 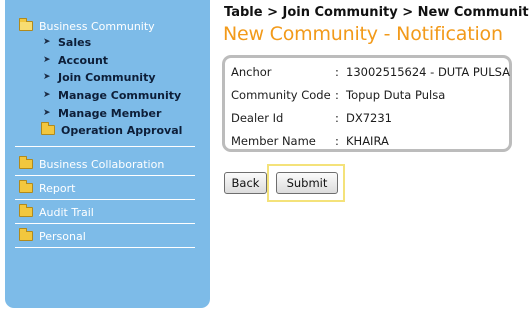 I want to click on sidebar-group-label: Personal, so click(x=62, y=236).